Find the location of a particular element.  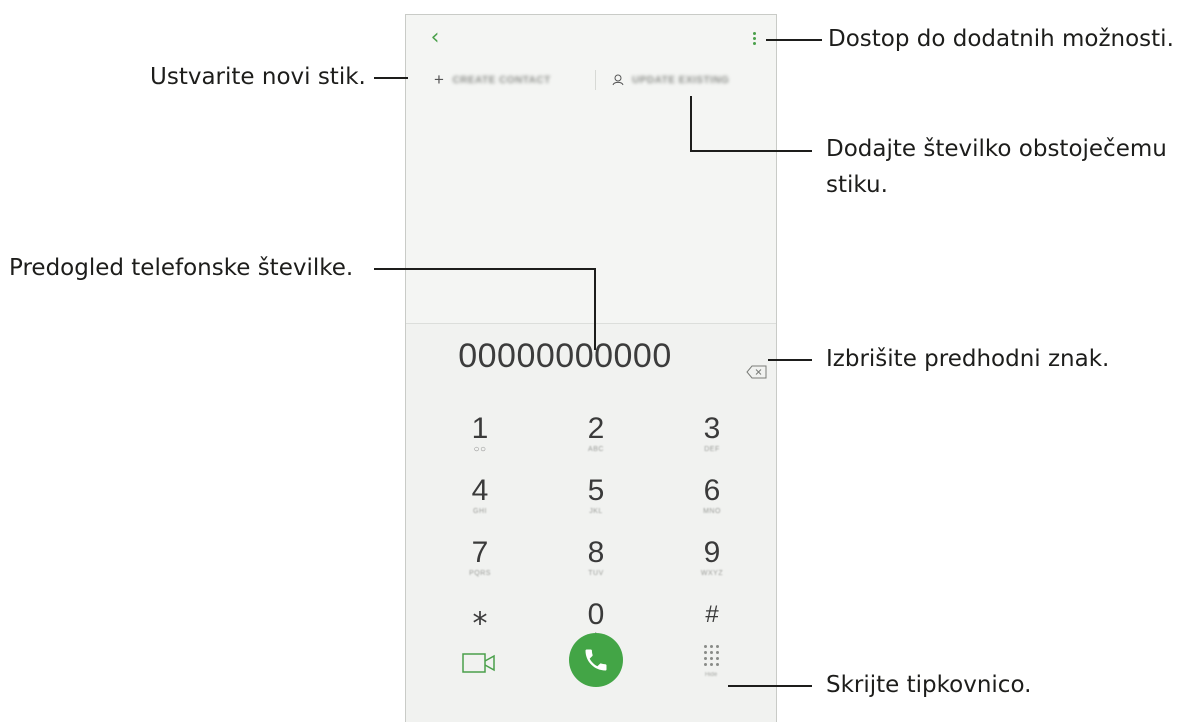

backspace-icon is located at coordinates (757, 372).